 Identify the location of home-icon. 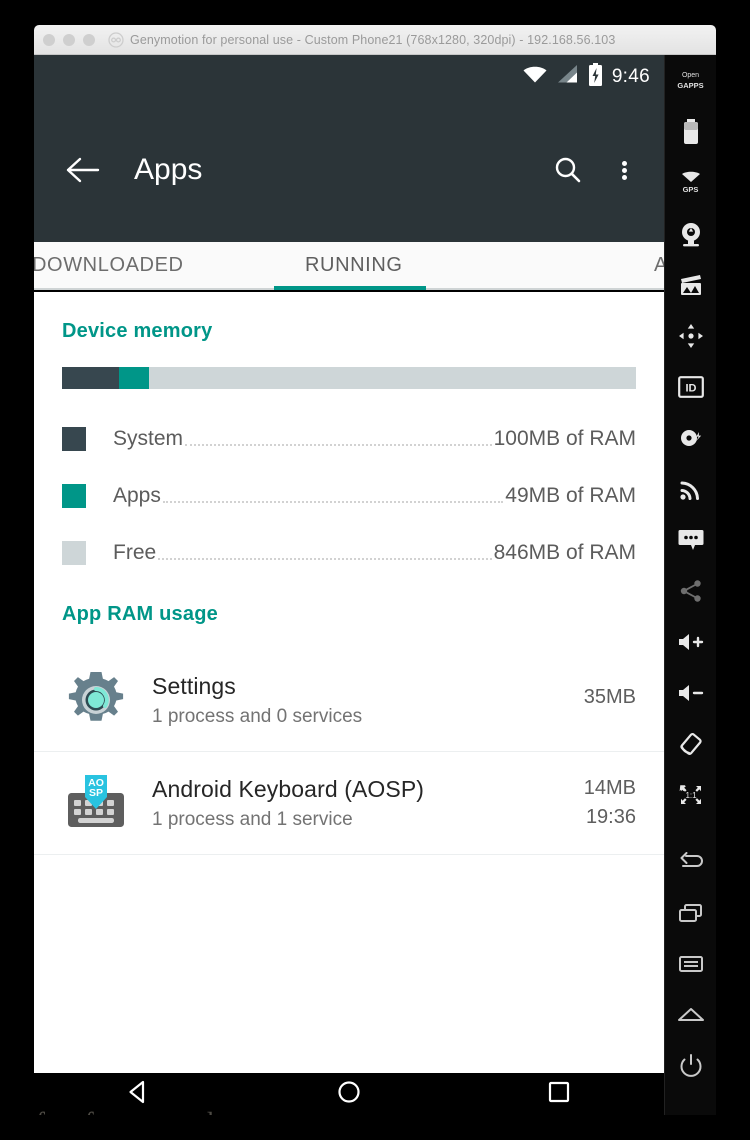
(691, 1014).